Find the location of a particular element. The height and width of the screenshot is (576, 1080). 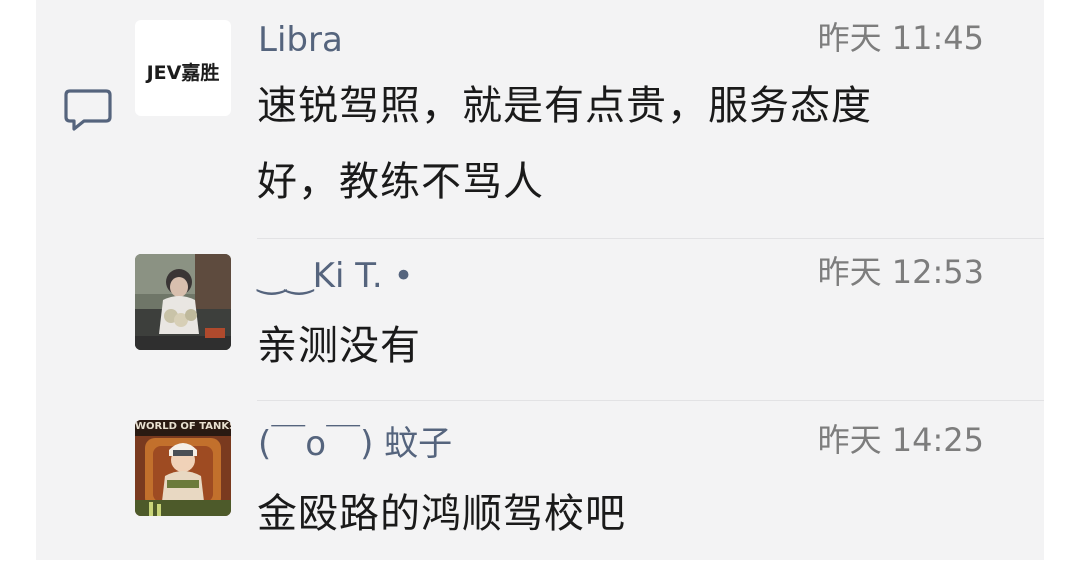

comment-text: 金殴路的鸿顺驾校吧 is located at coordinates (441, 514).